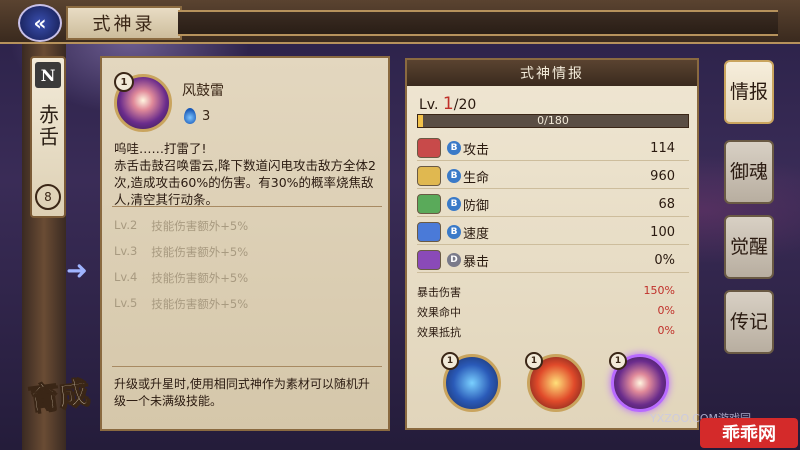 The image size is (800, 450). I want to click on stat-row-crit: D 暴击 0%, so click(553, 260).